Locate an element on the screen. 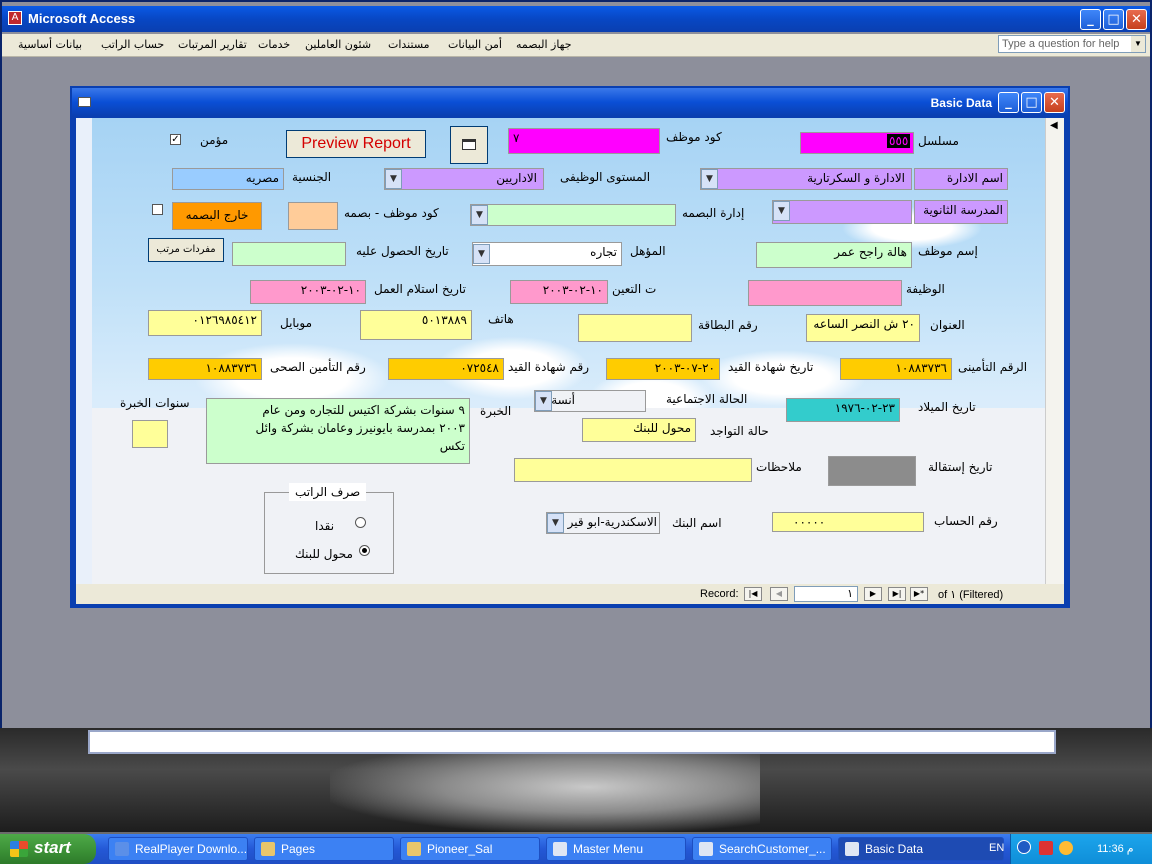 The height and width of the screenshot is (864, 1152). task-pioneer-sal: Pioneer_Sal is located at coordinates (470, 849).